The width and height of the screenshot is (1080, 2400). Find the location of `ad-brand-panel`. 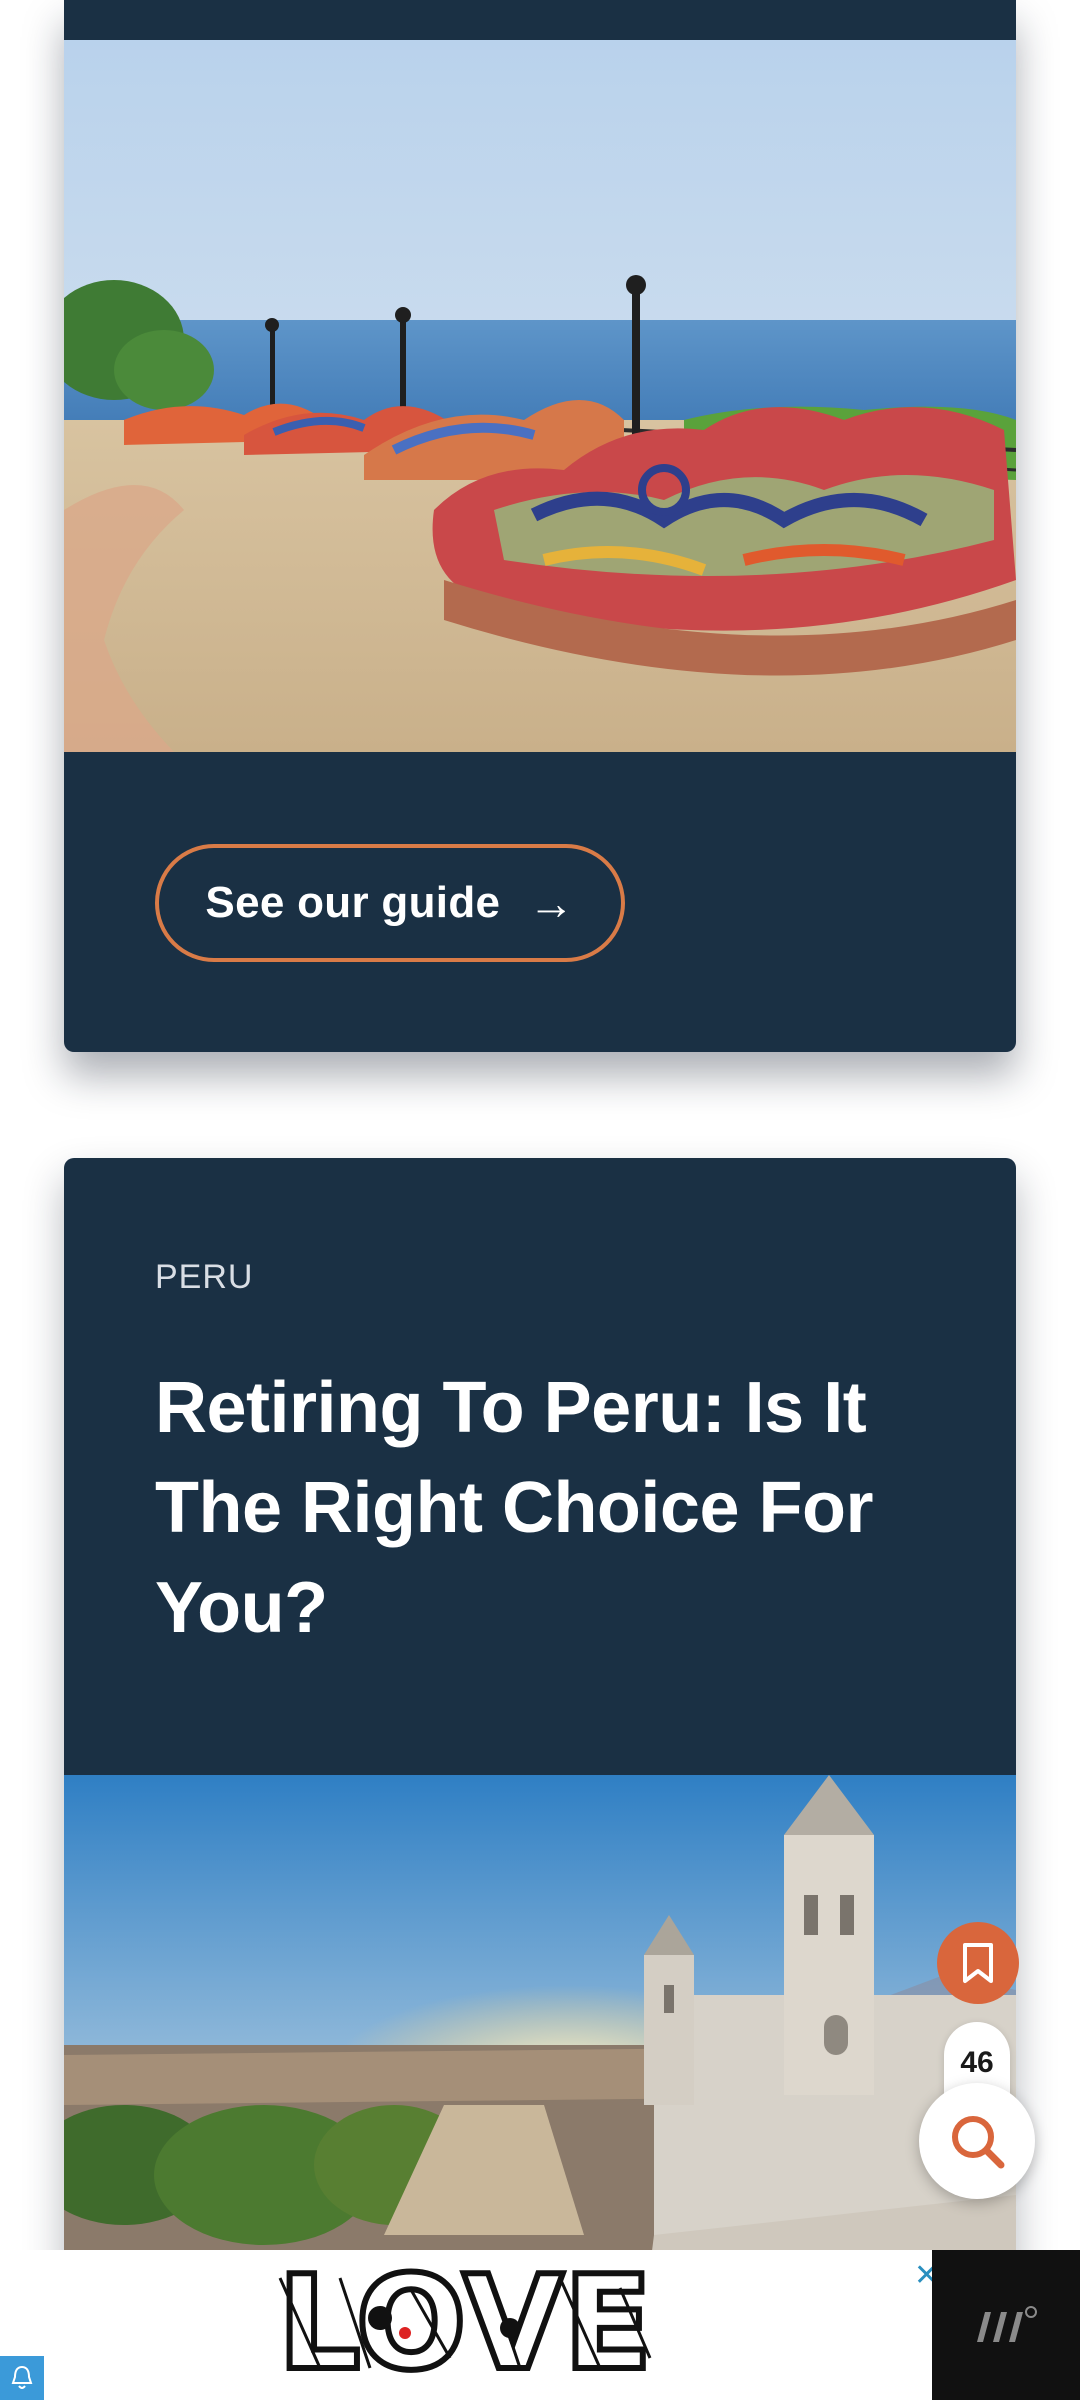

ad-brand-panel is located at coordinates (1006, 2325).